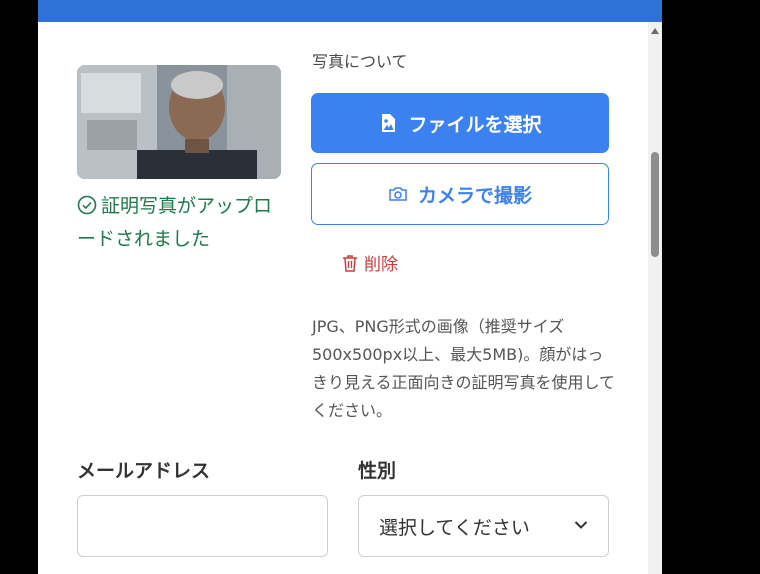 The height and width of the screenshot is (574, 760). What do you see at coordinates (655, 298) in the screenshot?
I see `scrollbar` at bounding box center [655, 298].